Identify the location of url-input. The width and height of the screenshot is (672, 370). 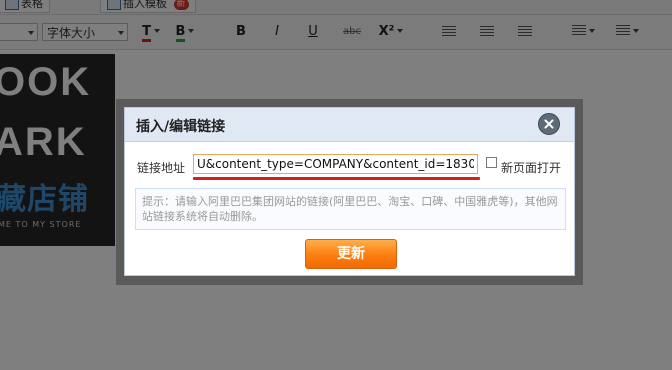
(335, 164).